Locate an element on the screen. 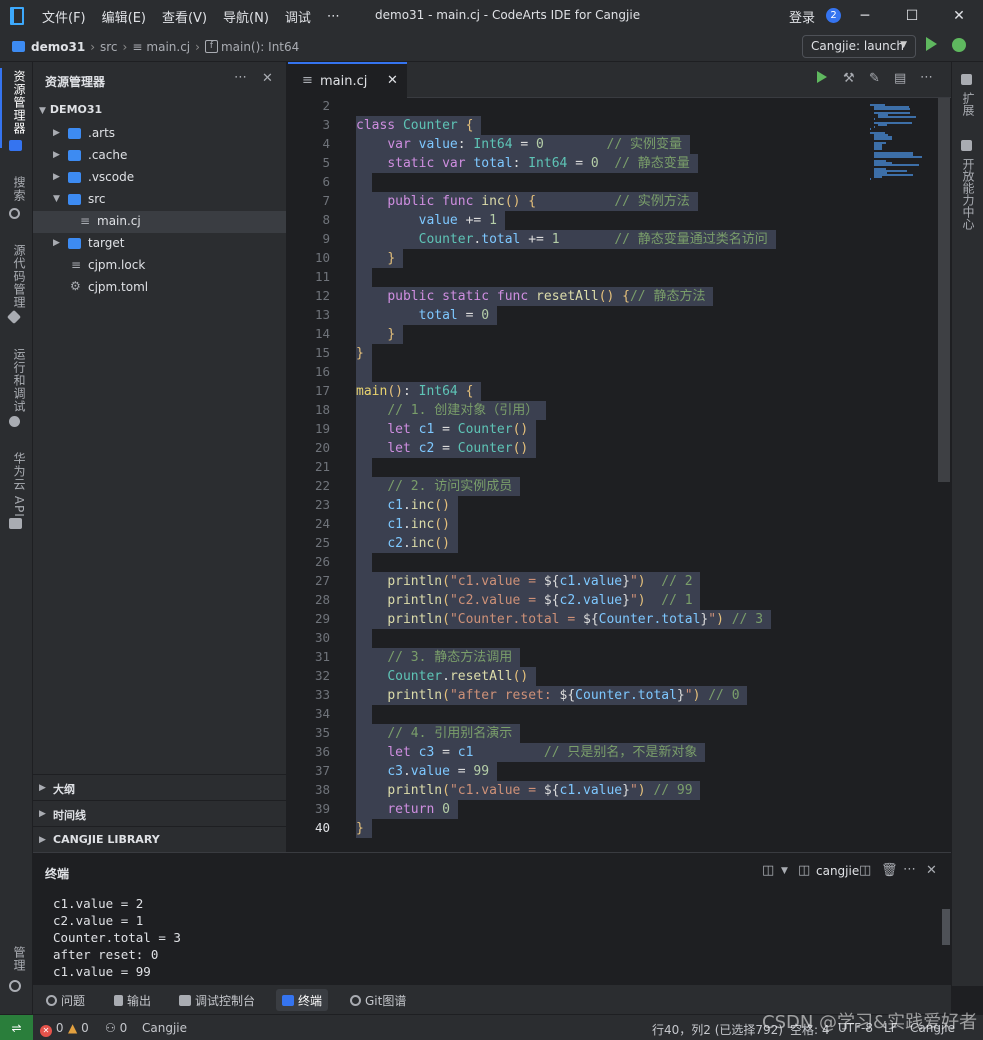  gear-icon is located at coordinates (15, 986).